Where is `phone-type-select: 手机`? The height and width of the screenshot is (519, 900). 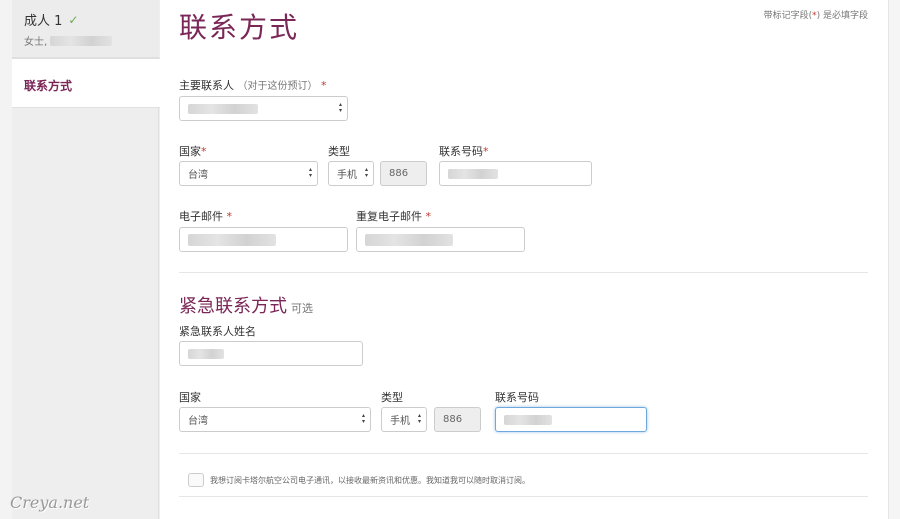
phone-type-select: 手机 is located at coordinates (351, 173).